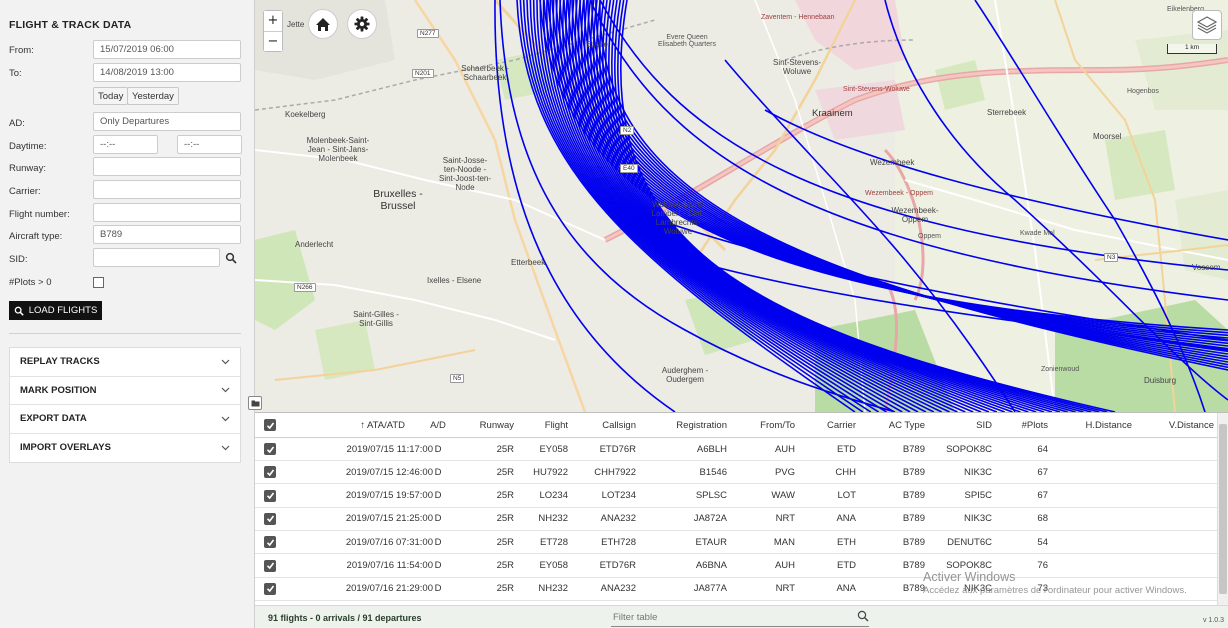 The width and height of the screenshot is (1228, 628). What do you see at coordinates (605, 425) in the screenshot?
I see `column-header-callsign: Callsign` at bounding box center [605, 425].